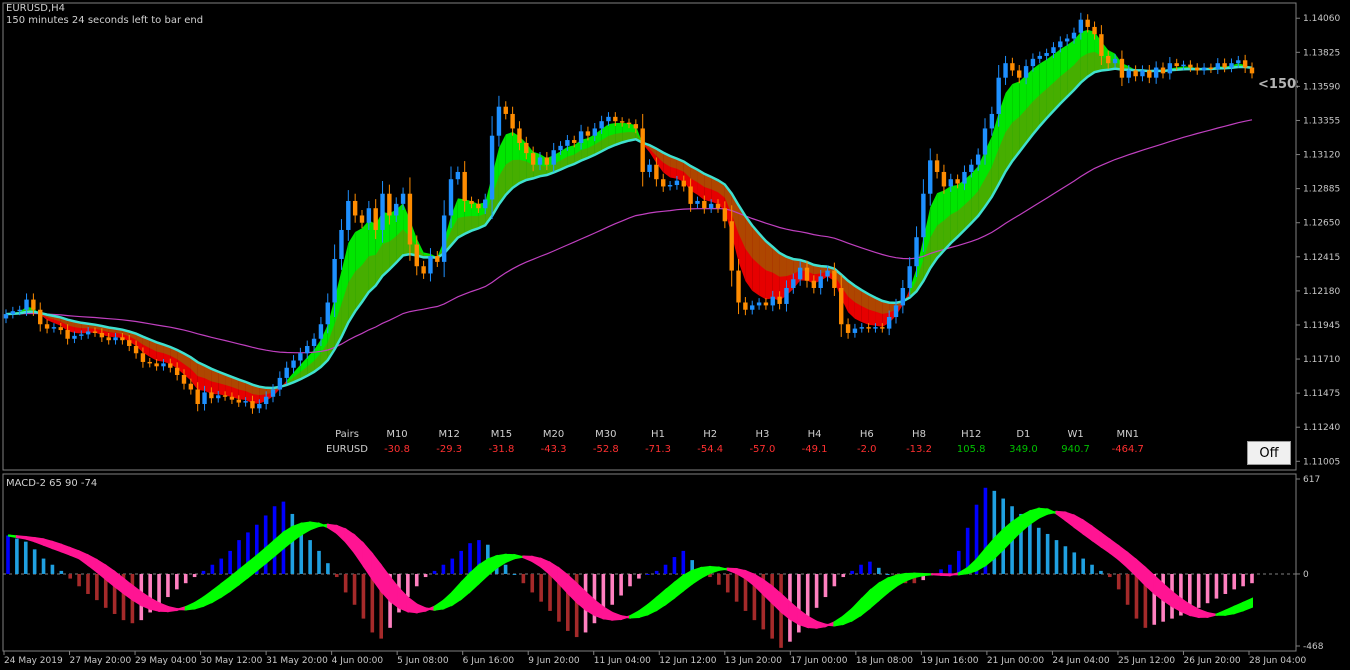 Image resolution: width=1350 pixels, height=670 pixels. I want to click on price-axis-label: 1.13590, so click(1321, 87).